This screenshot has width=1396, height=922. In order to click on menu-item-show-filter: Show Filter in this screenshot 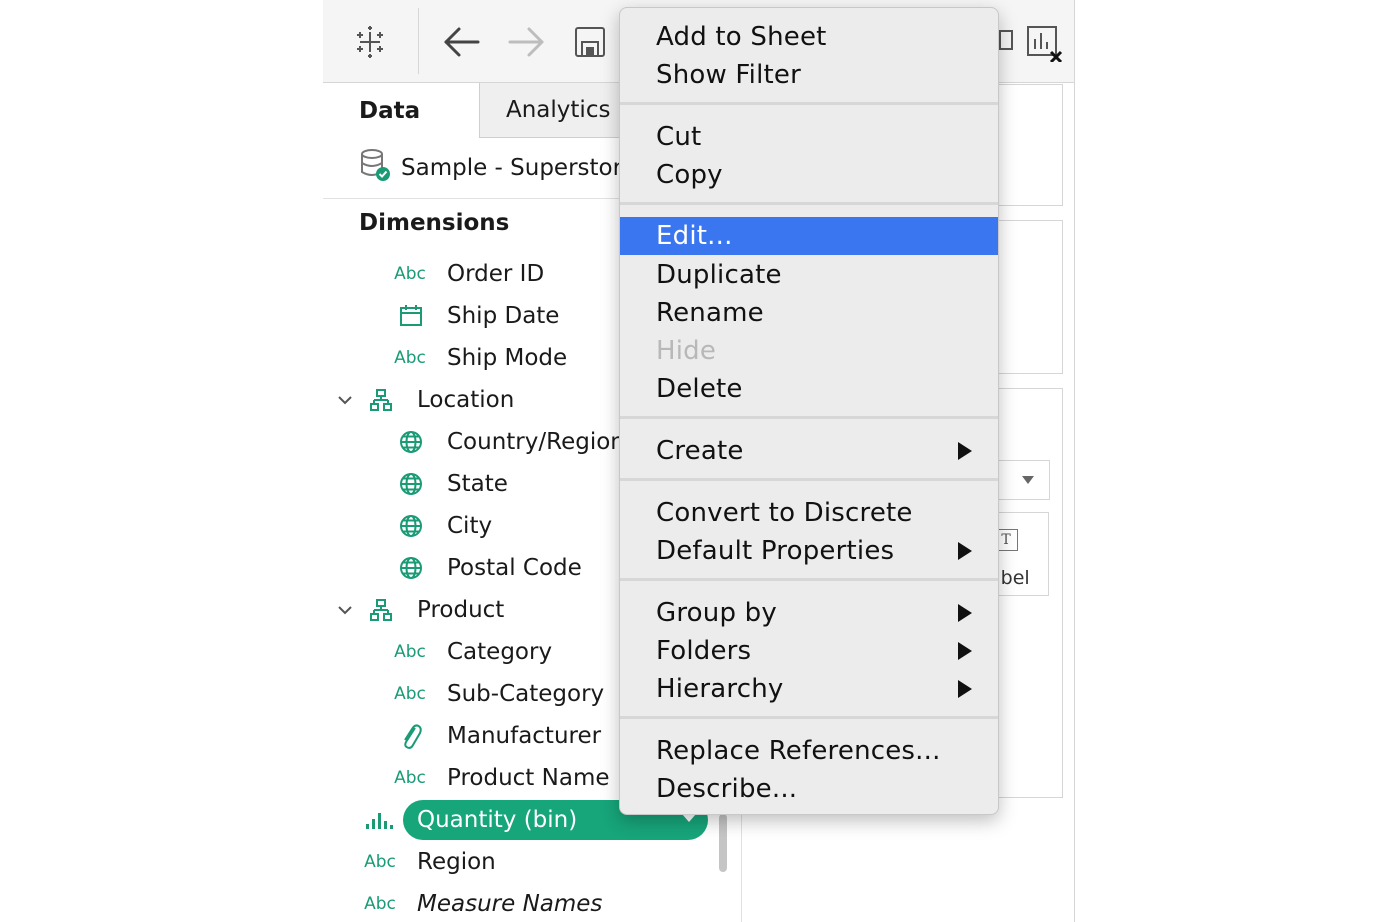, I will do `click(809, 75)`.